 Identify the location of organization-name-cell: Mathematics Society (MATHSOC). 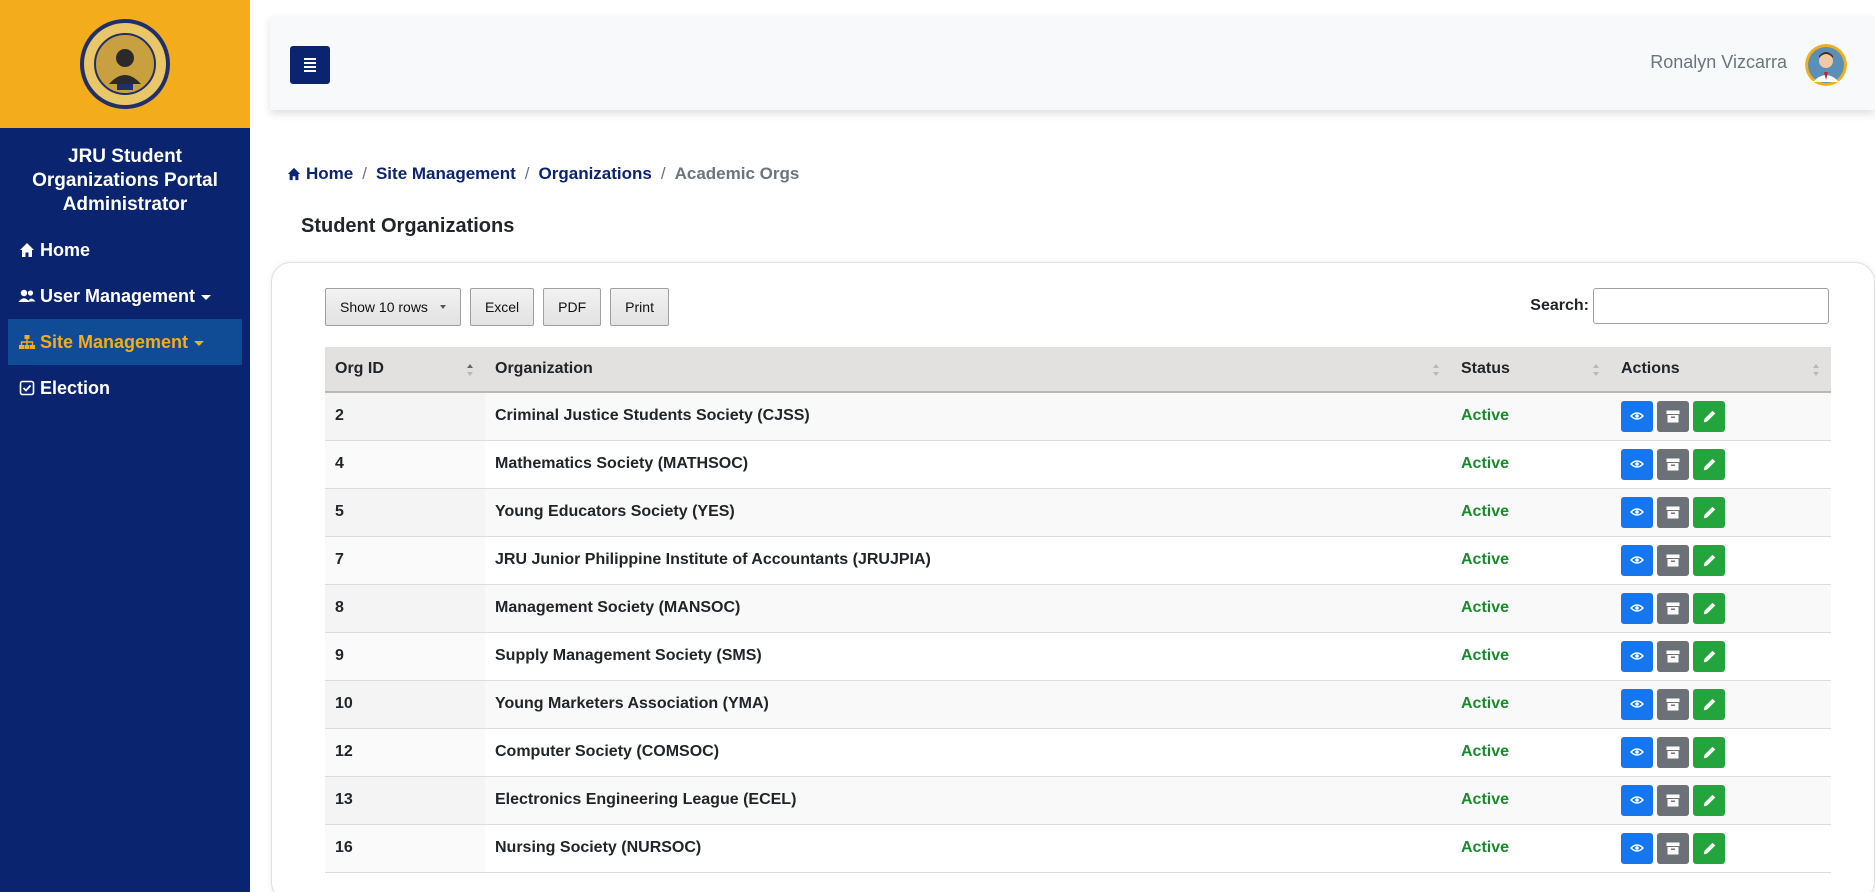
(968, 464).